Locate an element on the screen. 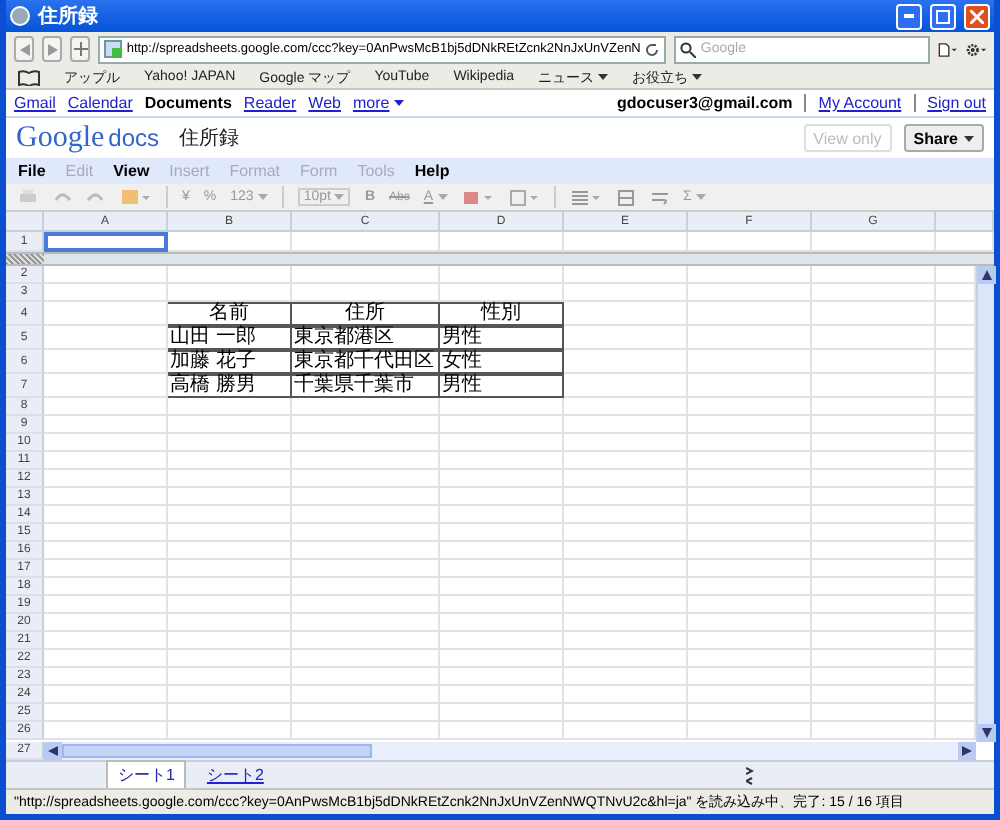  scroll-down-button is located at coordinates (987, 733).